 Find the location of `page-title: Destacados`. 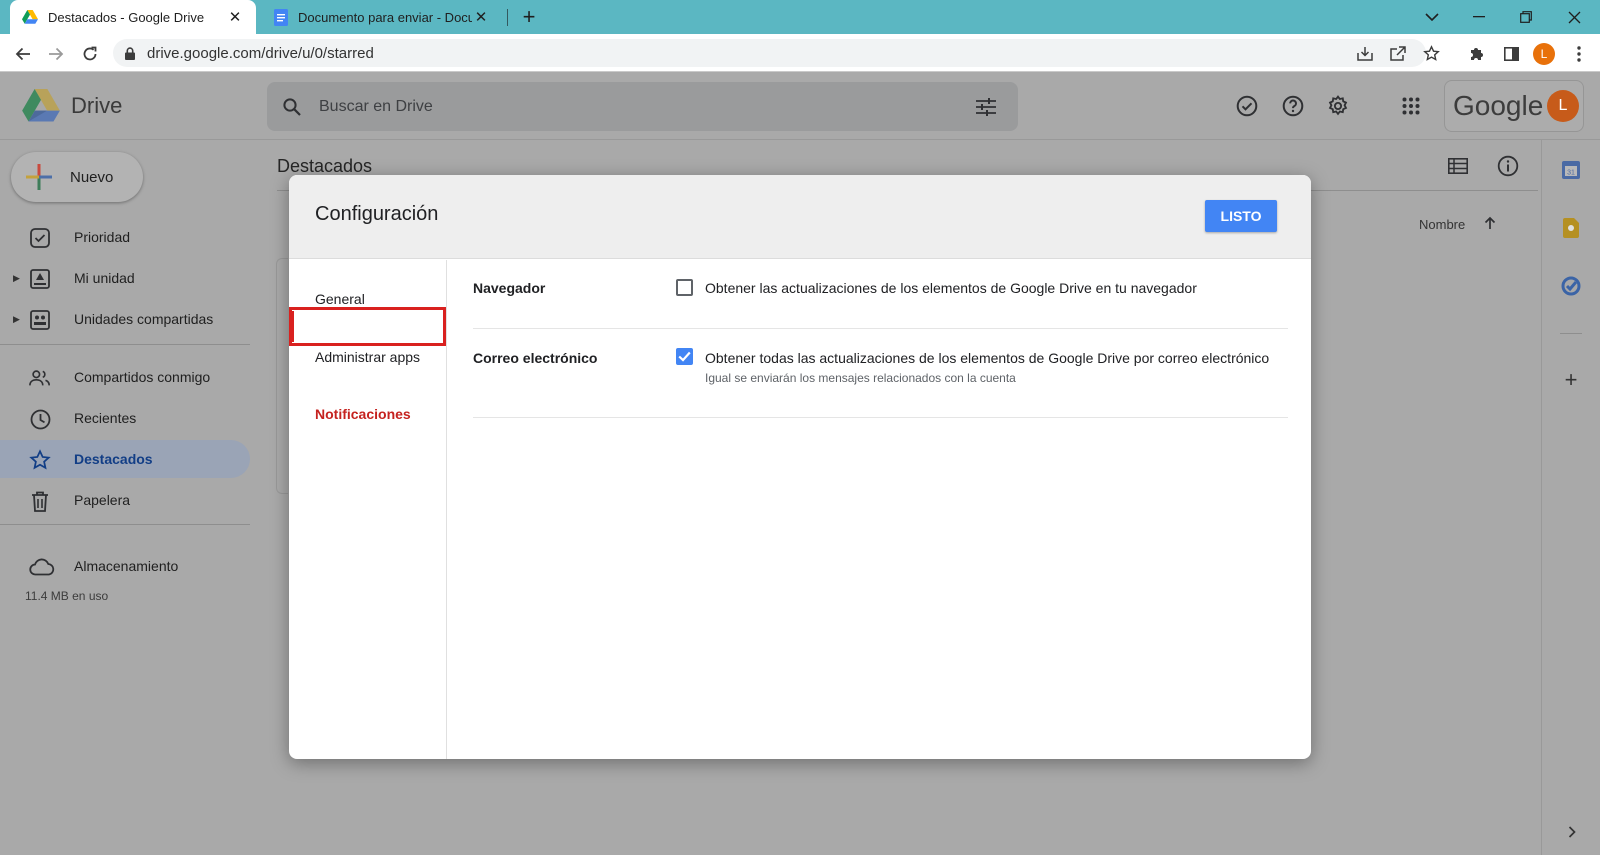

page-title: Destacados is located at coordinates (325, 166).